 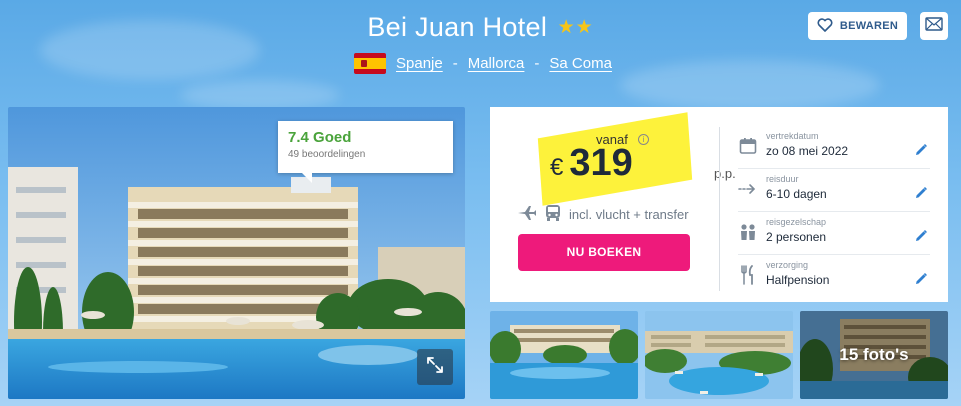 I want to click on gallery-thumbnail-more: 15 foto's, so click(x=874, y=355).